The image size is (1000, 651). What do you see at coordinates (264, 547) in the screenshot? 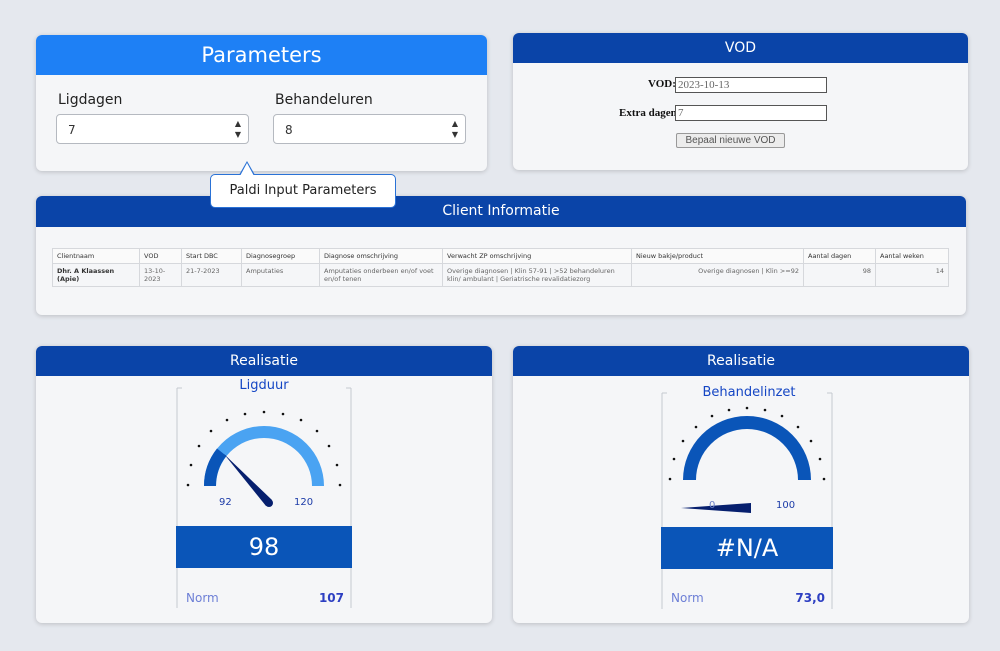
I see `ligduur-value: 98` at bounding box center [264, 547].